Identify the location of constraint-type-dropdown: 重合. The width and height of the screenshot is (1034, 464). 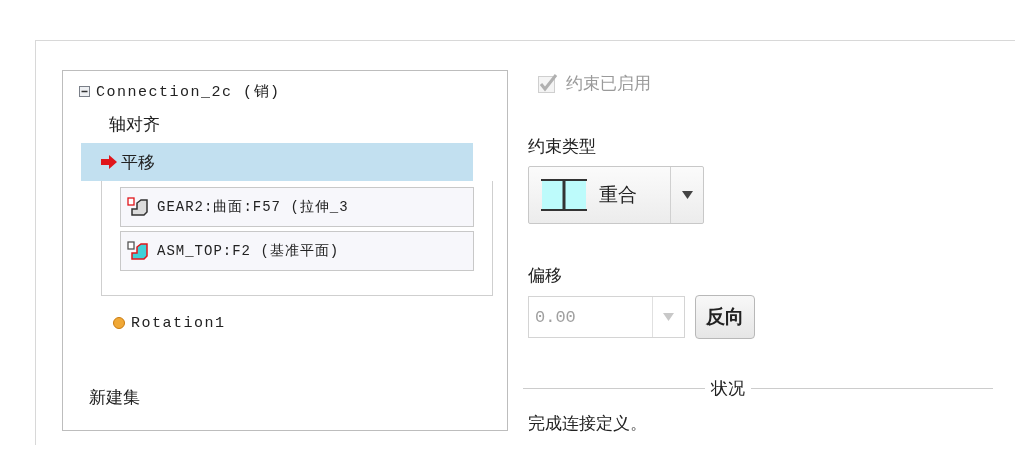
(616, 195).